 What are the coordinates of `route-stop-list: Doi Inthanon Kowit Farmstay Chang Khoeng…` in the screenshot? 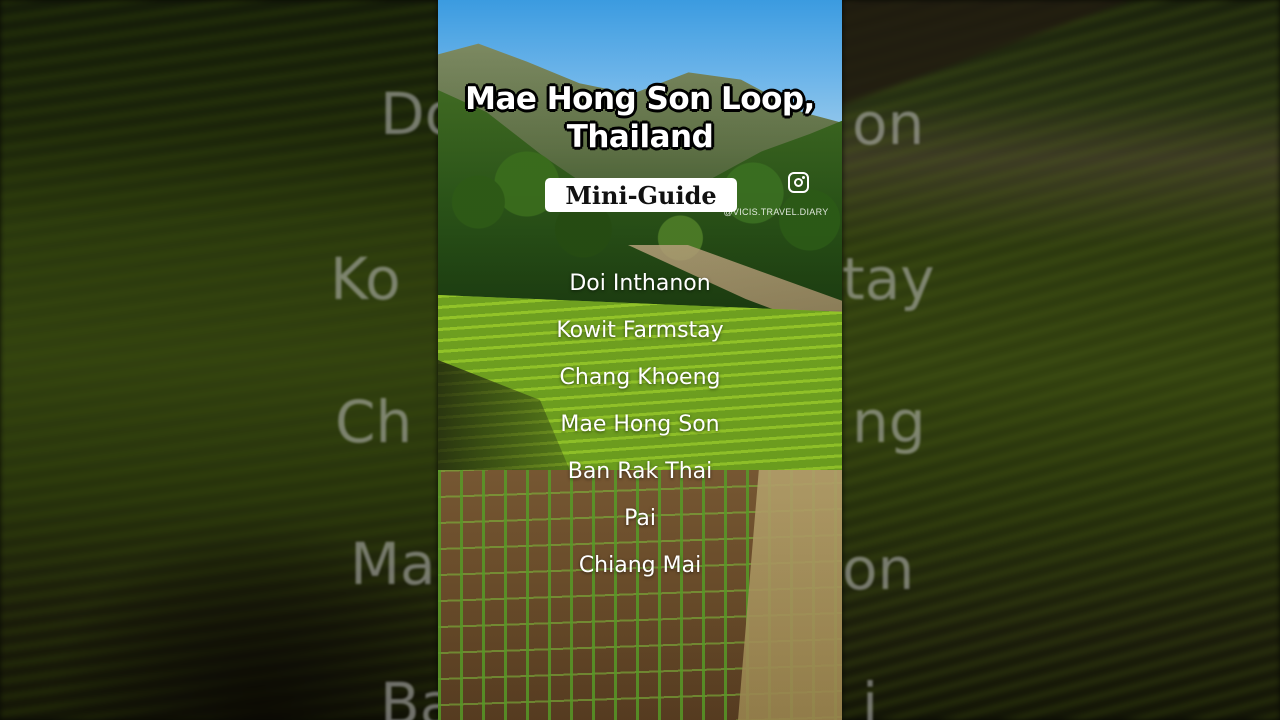 It's located at (640, 430).